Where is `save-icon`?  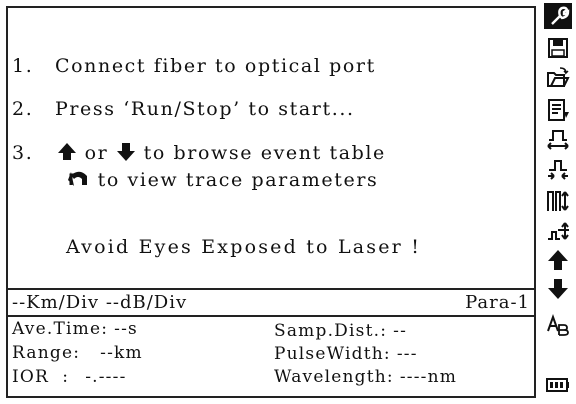
save-icon is located at coordinates (558, 48).